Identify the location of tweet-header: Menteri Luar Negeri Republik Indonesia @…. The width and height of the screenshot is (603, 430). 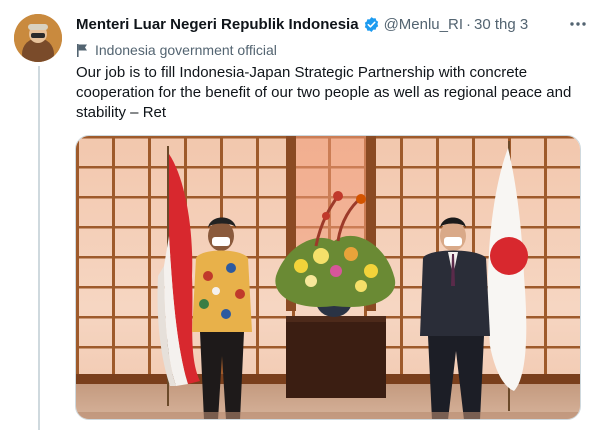
(332, 24).